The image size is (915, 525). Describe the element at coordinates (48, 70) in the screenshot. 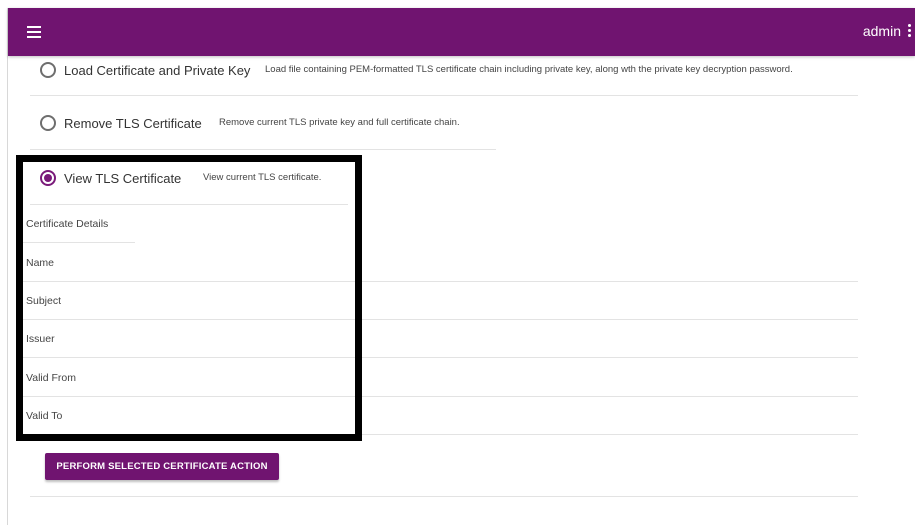

I see `radio-load-certificate` at that location.